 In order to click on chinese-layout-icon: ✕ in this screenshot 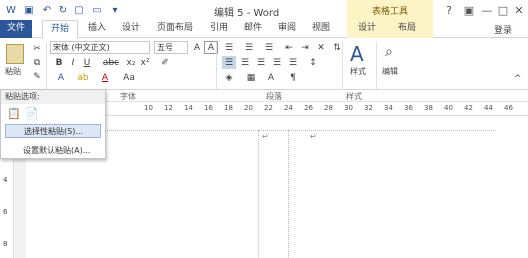, I will do `click(321, 47)`.